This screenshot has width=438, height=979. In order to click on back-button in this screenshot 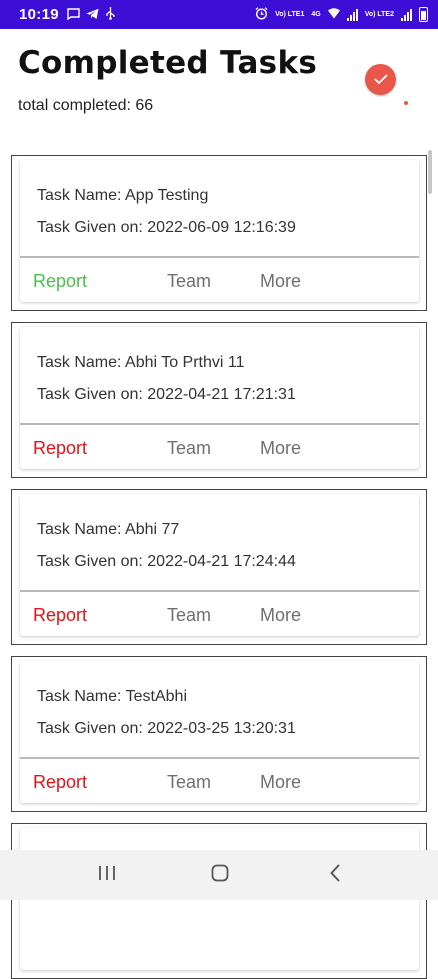, I will do `click(335, 875)`.